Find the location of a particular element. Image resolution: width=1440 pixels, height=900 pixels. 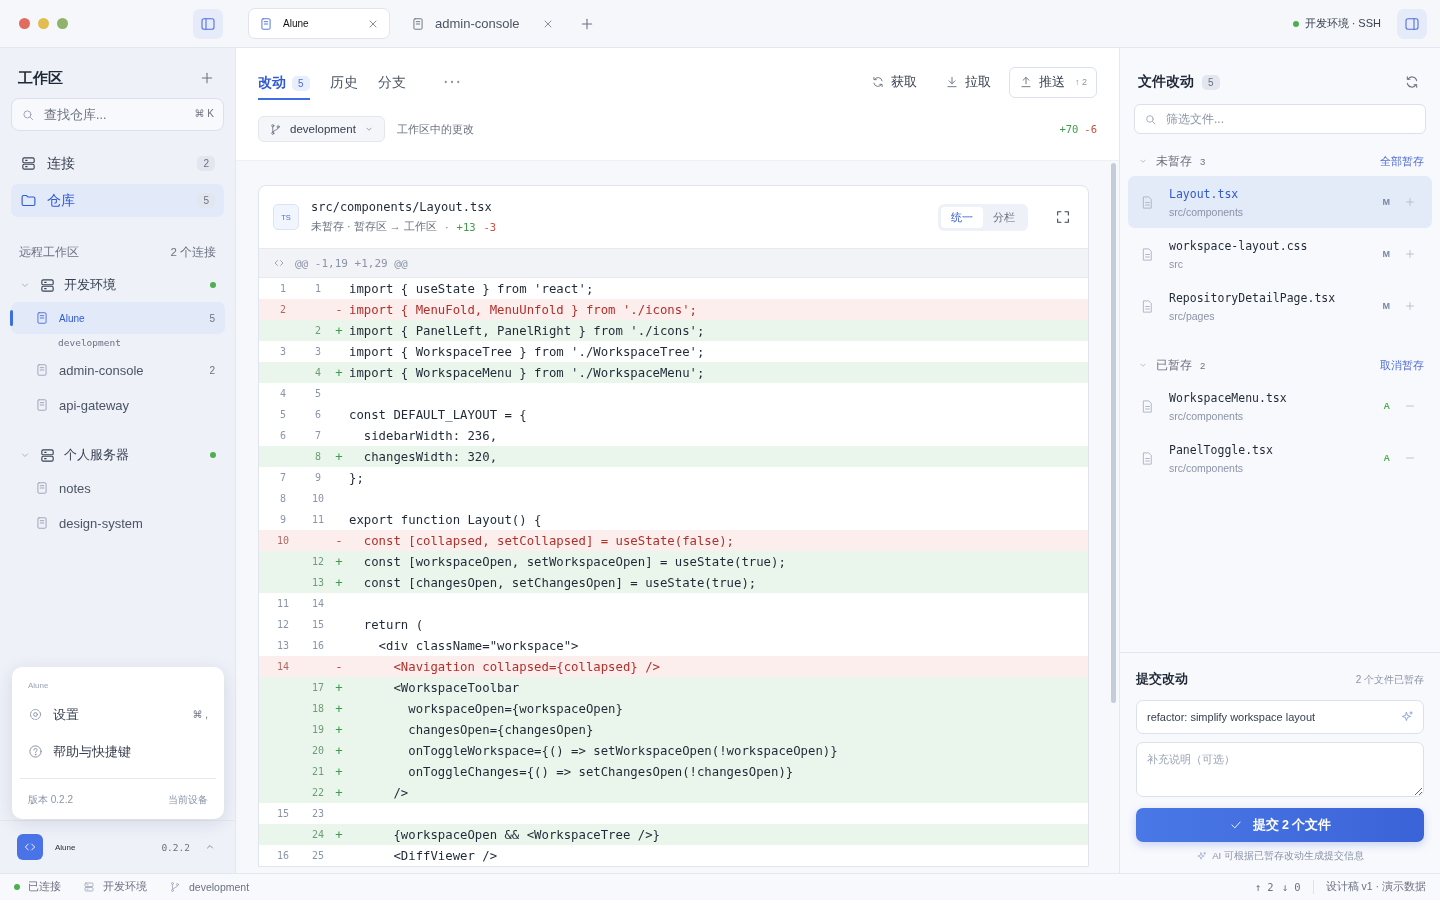

file-directory: src/components is located at coordinates (1206, 211).